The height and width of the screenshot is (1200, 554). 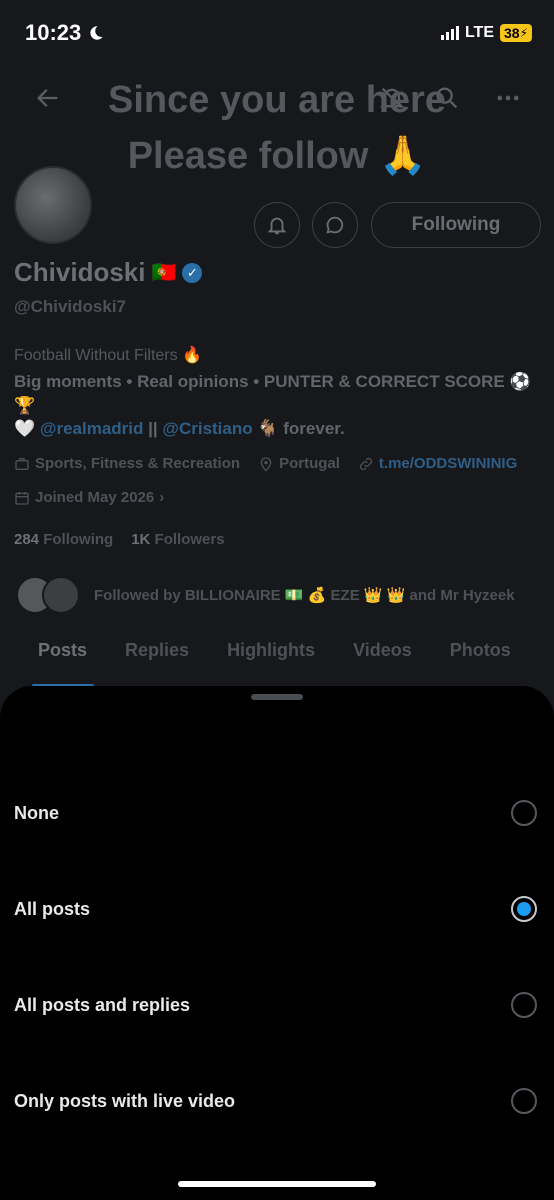 What do you see at coordinates (27, 428) in the screenshot?
I see `bio-prefix: 🤍` at bounding box center [27, 428].